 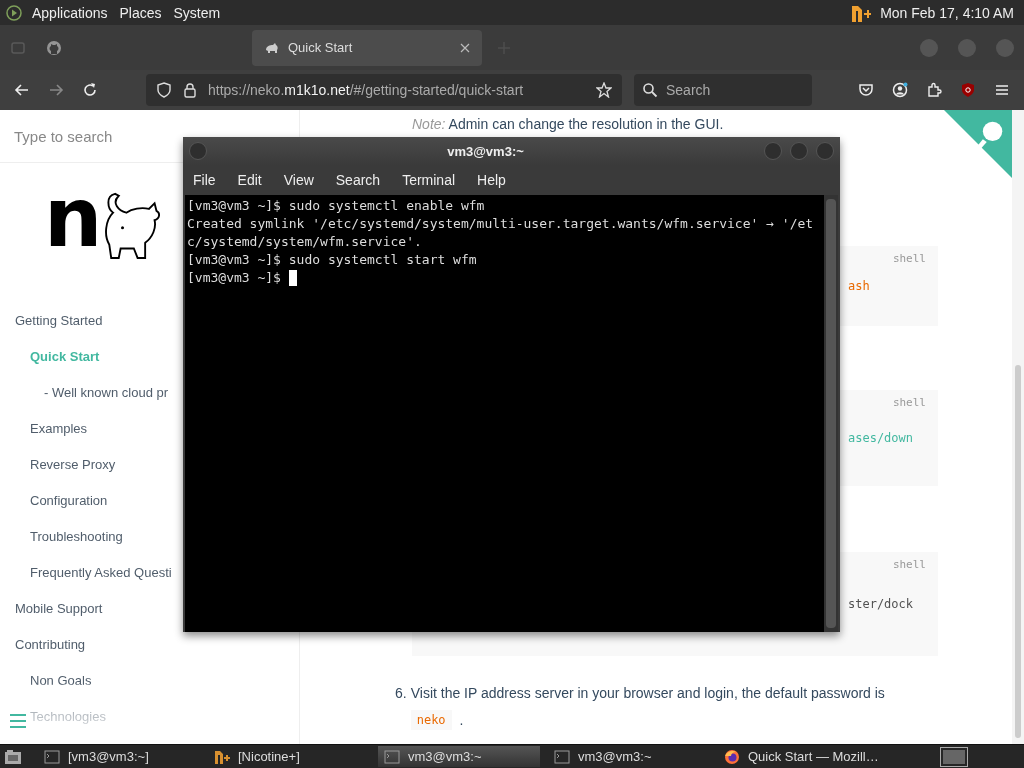 What do you see at coordinates (947, 12) in the screenshot?
I see `clock: Mon Feb 17, 4:10 AM` at bounding box center [947, 12].